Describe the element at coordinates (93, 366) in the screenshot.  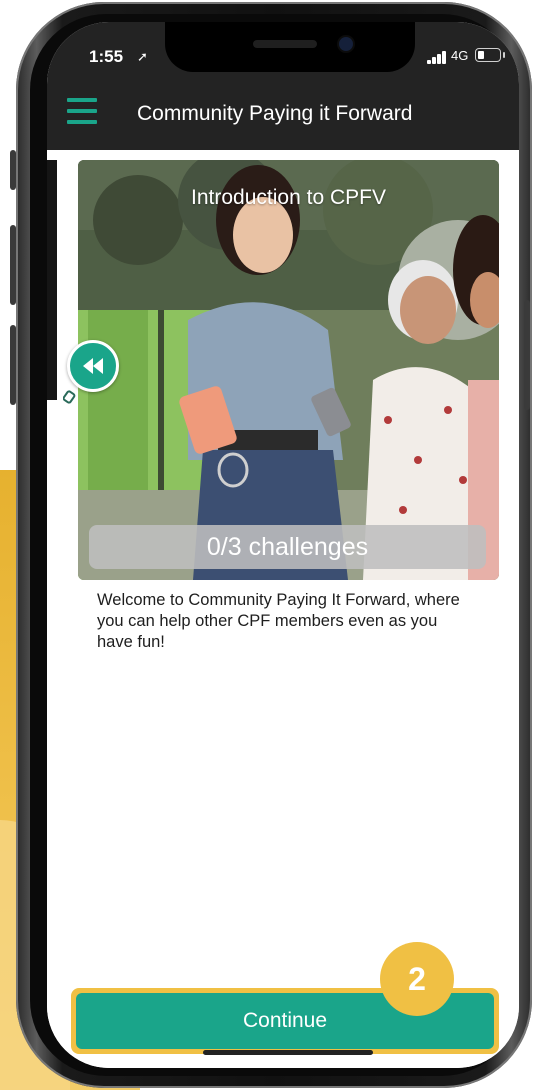
I see `rewind-icon` at that location.